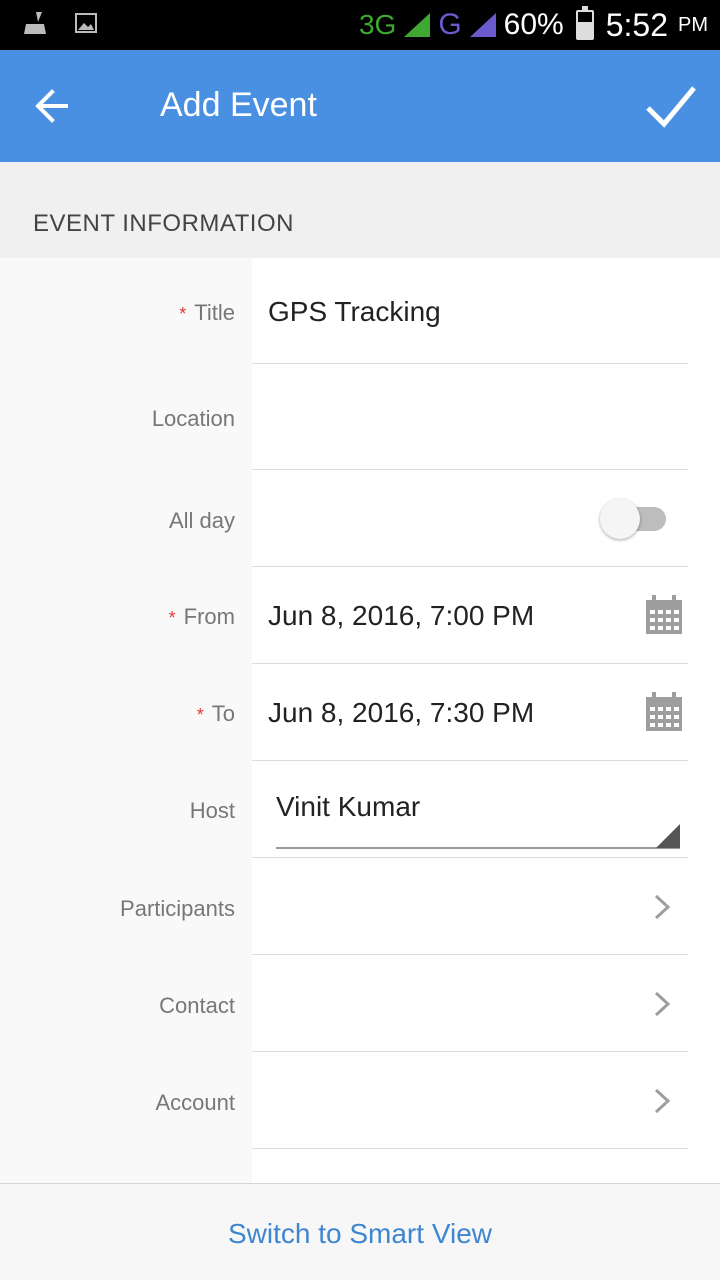  I want to click on to-row: * To Jun 8, 2016, 7:30 PM, so click(360, 712).